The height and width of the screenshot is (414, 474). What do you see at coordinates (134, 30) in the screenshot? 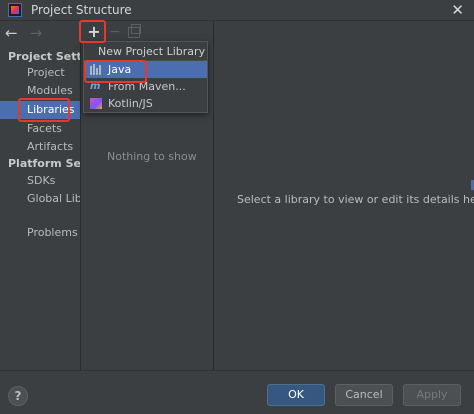
I see `copy-library-icon` at bounding box center [134, 30].